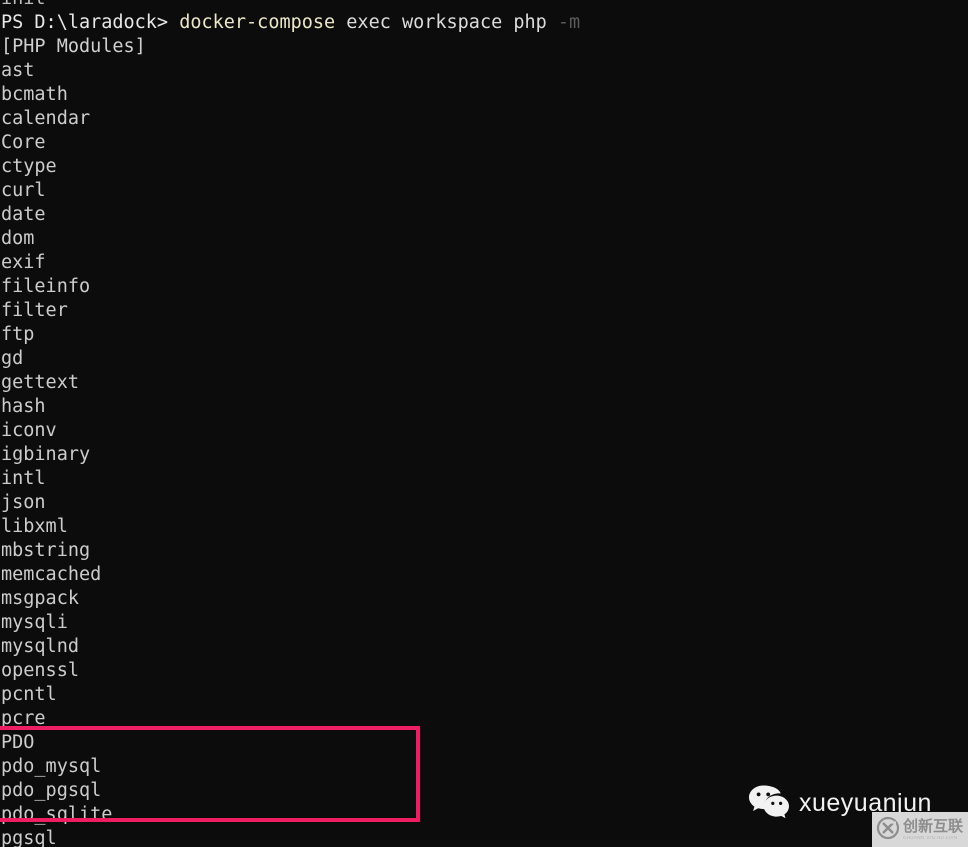  What do you see at coordinates (29, 694) in the screenshot?
I see `php-module-item: pcntl` at bounding box center [29, 694].